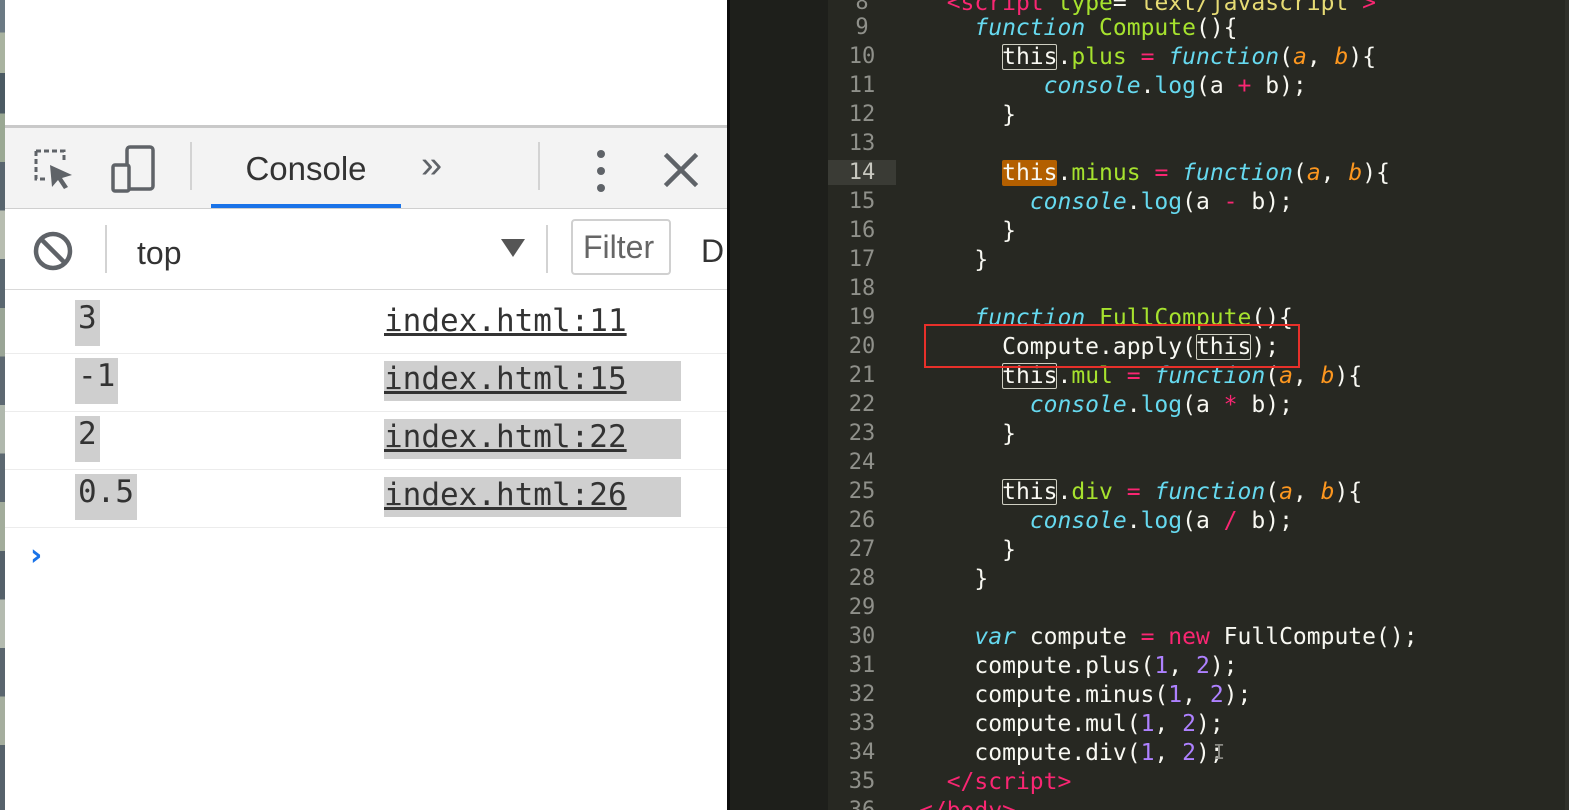 Image resolution: width=1569 pixels, height=810 pixels. Describe the element at coordinates (603, 171) in the screenshot. I see `customize-menu-icon` at that location.